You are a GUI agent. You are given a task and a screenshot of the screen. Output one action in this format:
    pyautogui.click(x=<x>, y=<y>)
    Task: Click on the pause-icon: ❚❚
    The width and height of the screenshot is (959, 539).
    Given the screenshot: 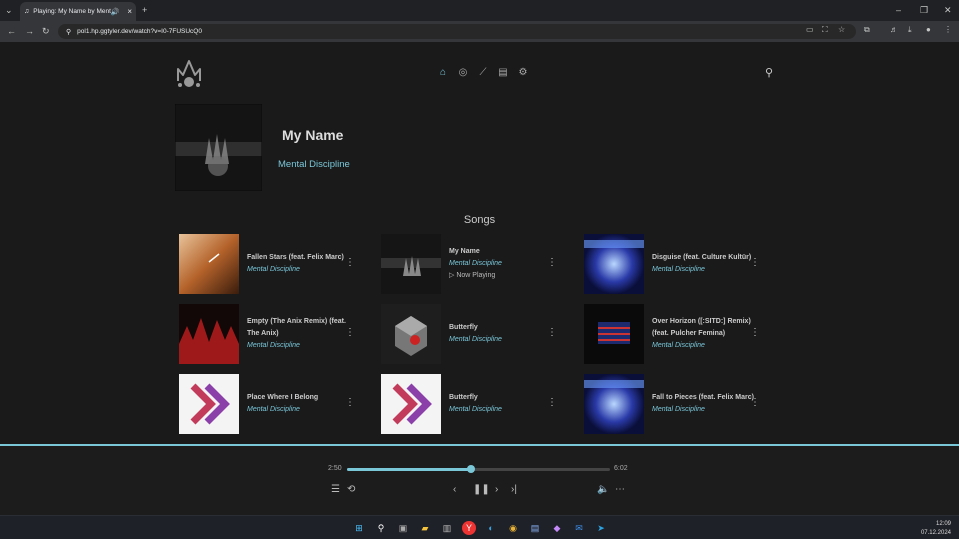 What is the action you would take?
    pyautogui.click(x=481, y=490)
    